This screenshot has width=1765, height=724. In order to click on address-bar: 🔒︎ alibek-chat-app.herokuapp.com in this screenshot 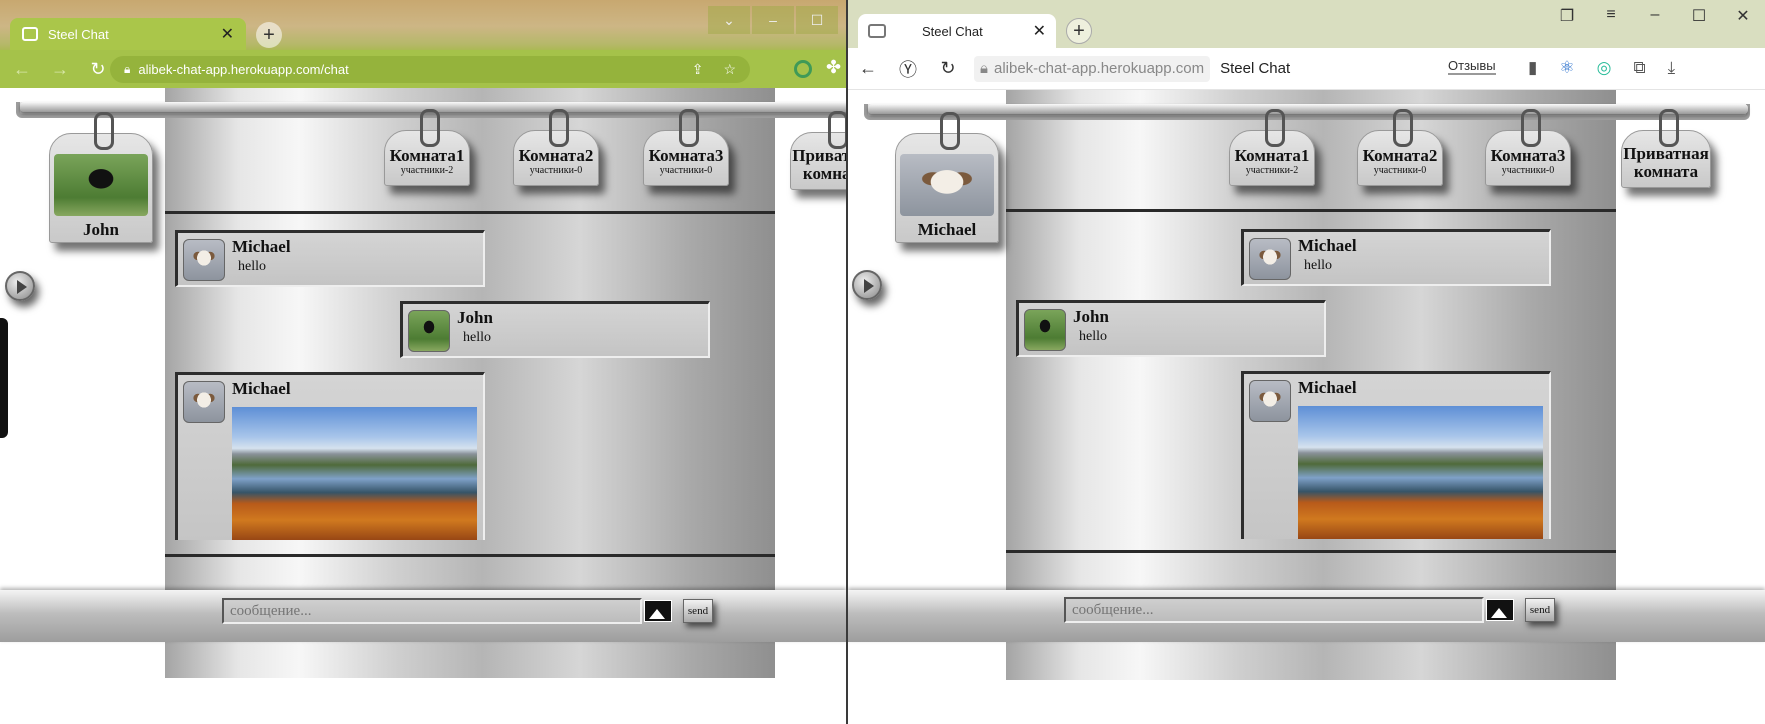, I will do `click(1092, 68)`.